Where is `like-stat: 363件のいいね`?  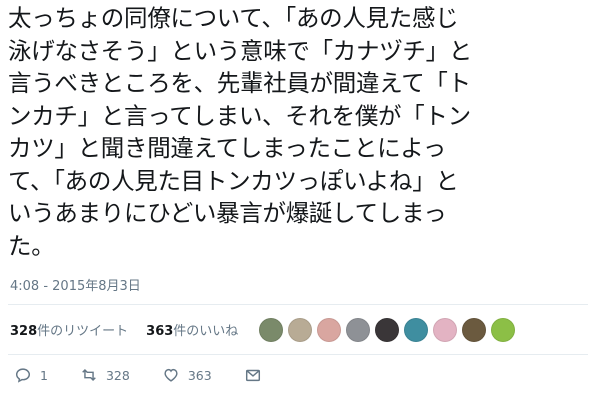 like-stat: 363件のいいね is located at coordinates (192, 329).